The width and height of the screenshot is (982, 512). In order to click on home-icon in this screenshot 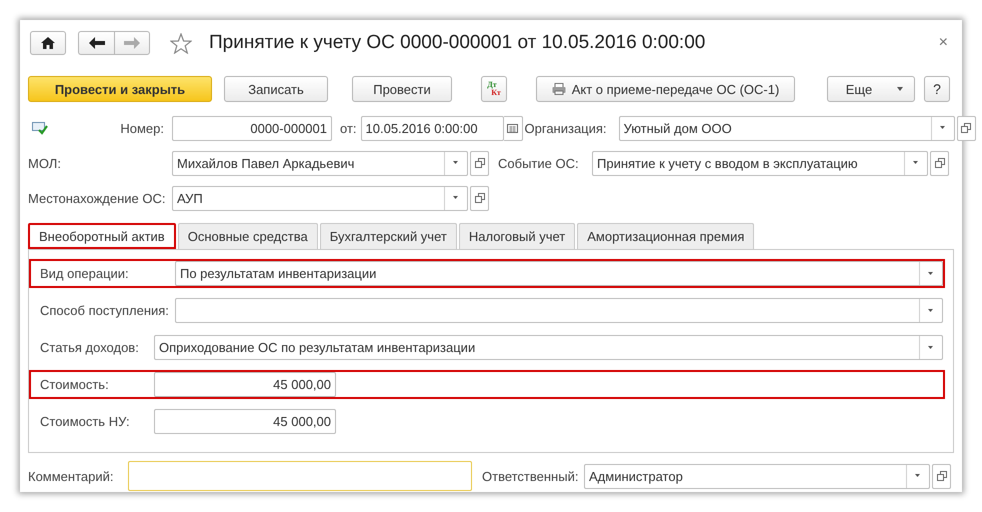, I will do `click(48, 43)`.